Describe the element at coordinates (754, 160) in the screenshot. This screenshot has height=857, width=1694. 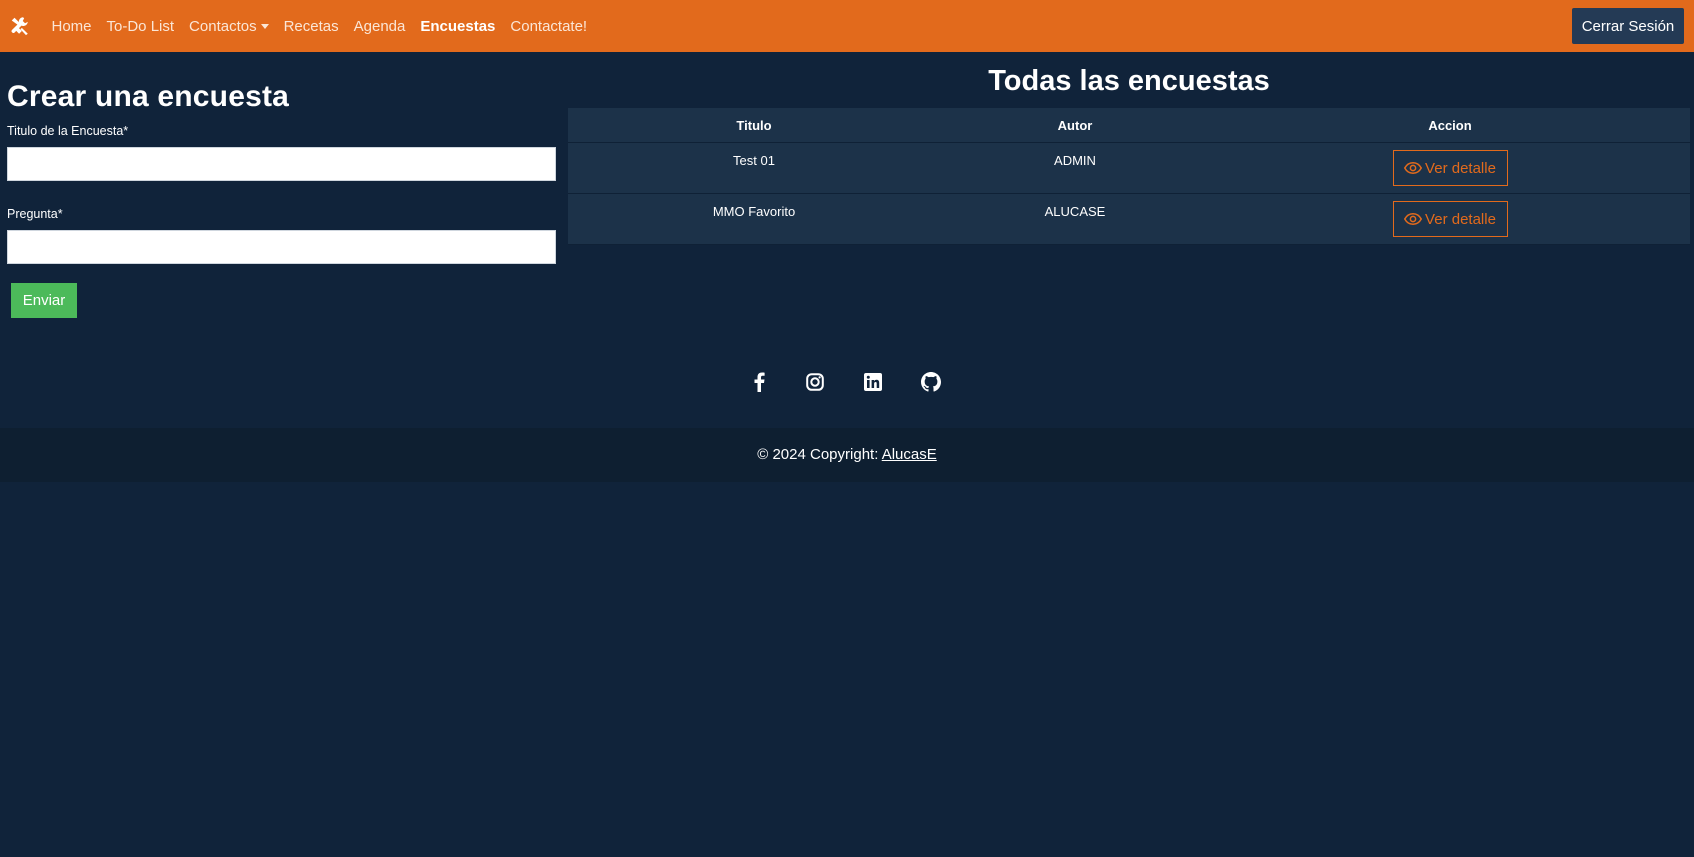
I see `cell-titulo: Test 01` at that location.